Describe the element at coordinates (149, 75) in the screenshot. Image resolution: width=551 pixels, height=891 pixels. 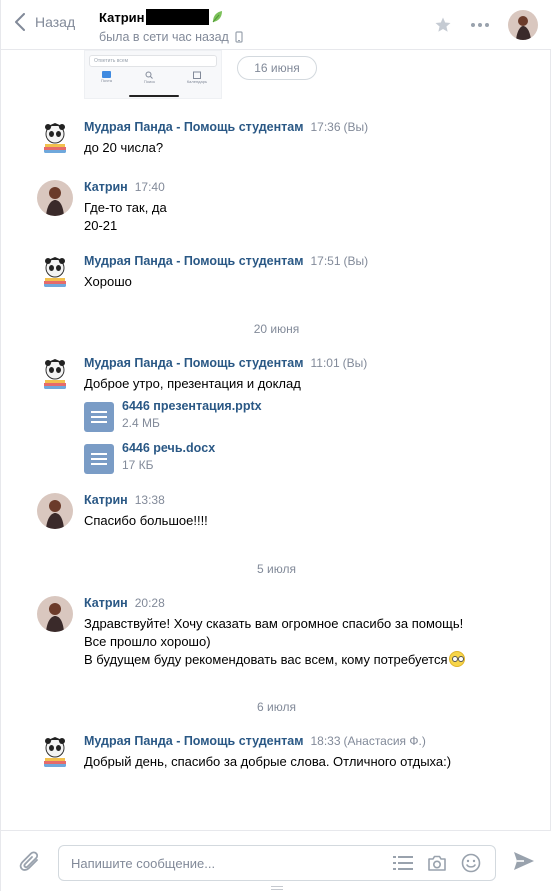
I see `search-icon` at that location.